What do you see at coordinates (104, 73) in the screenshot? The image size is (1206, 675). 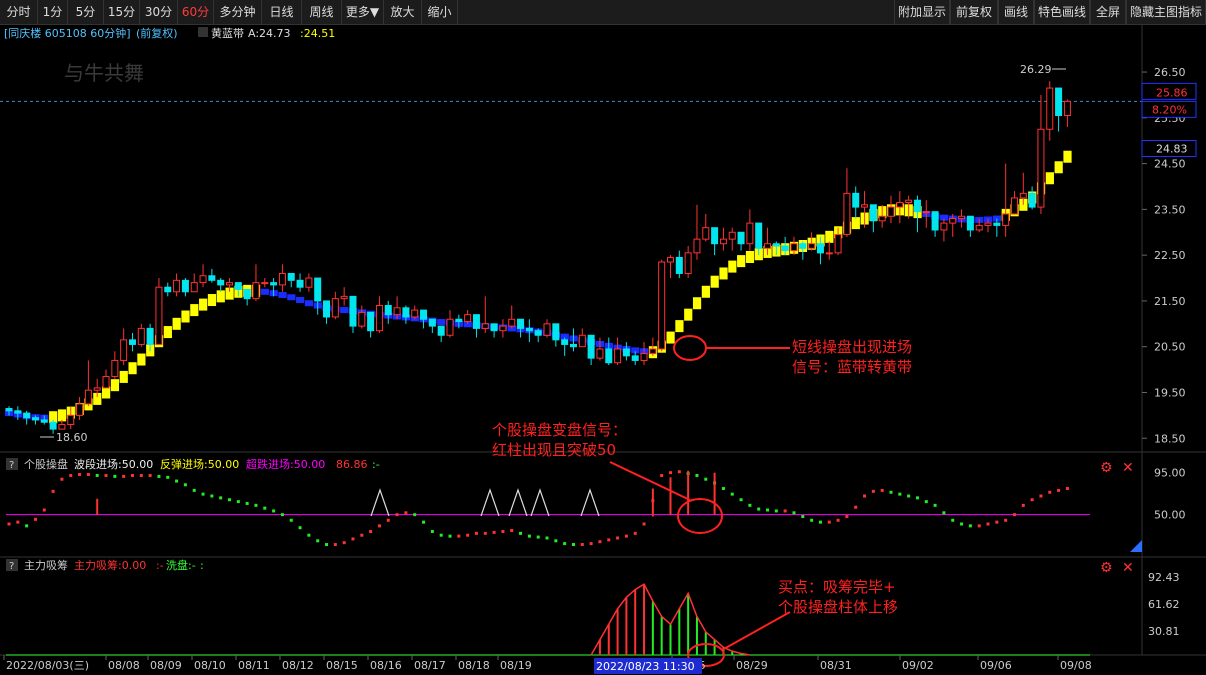 I see `watermark: 与牛共舞` at bounding box center [104, 73].